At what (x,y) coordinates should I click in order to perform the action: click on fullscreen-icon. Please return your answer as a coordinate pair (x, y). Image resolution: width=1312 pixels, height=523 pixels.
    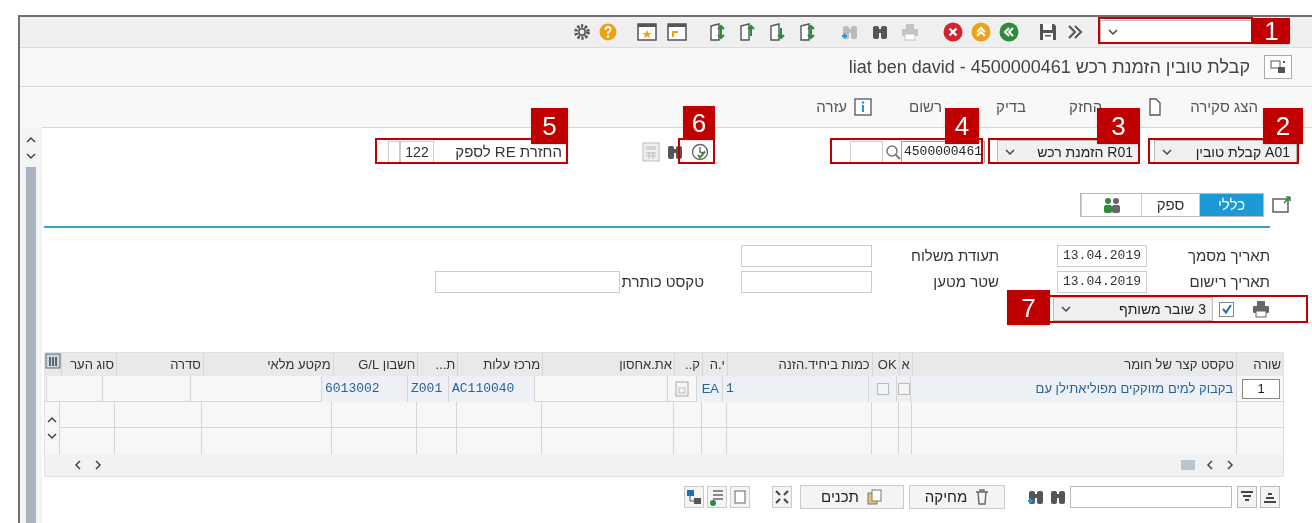
    Looking at the image, I should click on (782, 497).